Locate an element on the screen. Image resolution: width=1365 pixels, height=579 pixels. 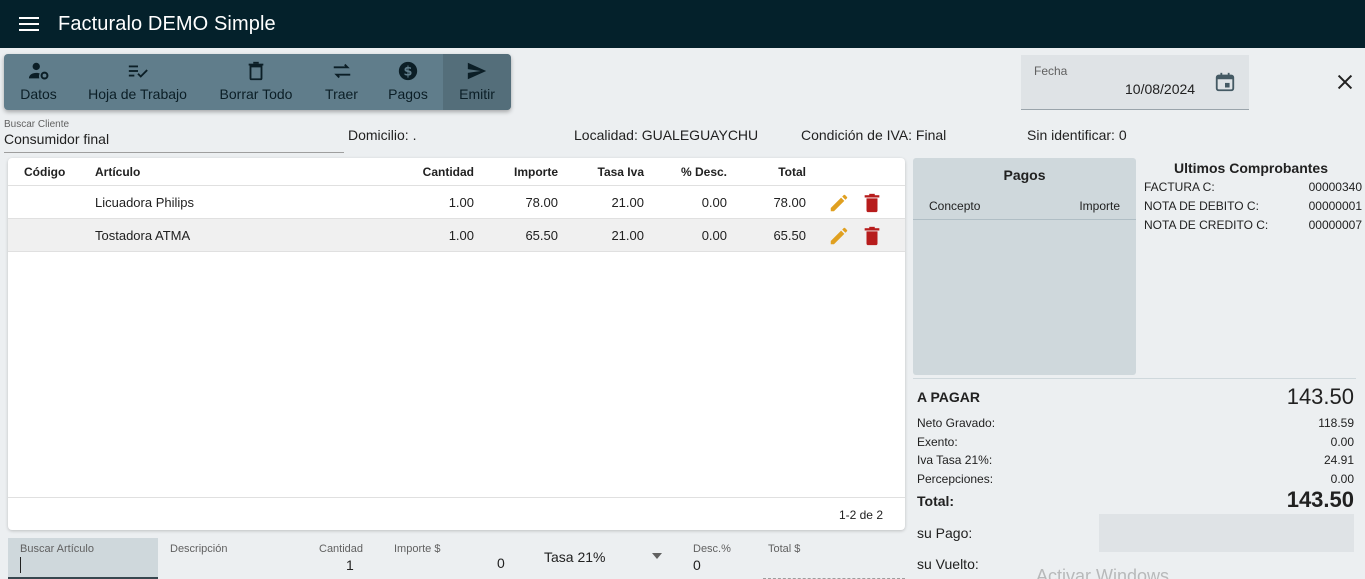
iva-value: 24.91 is located at coordinates (1338, 460).